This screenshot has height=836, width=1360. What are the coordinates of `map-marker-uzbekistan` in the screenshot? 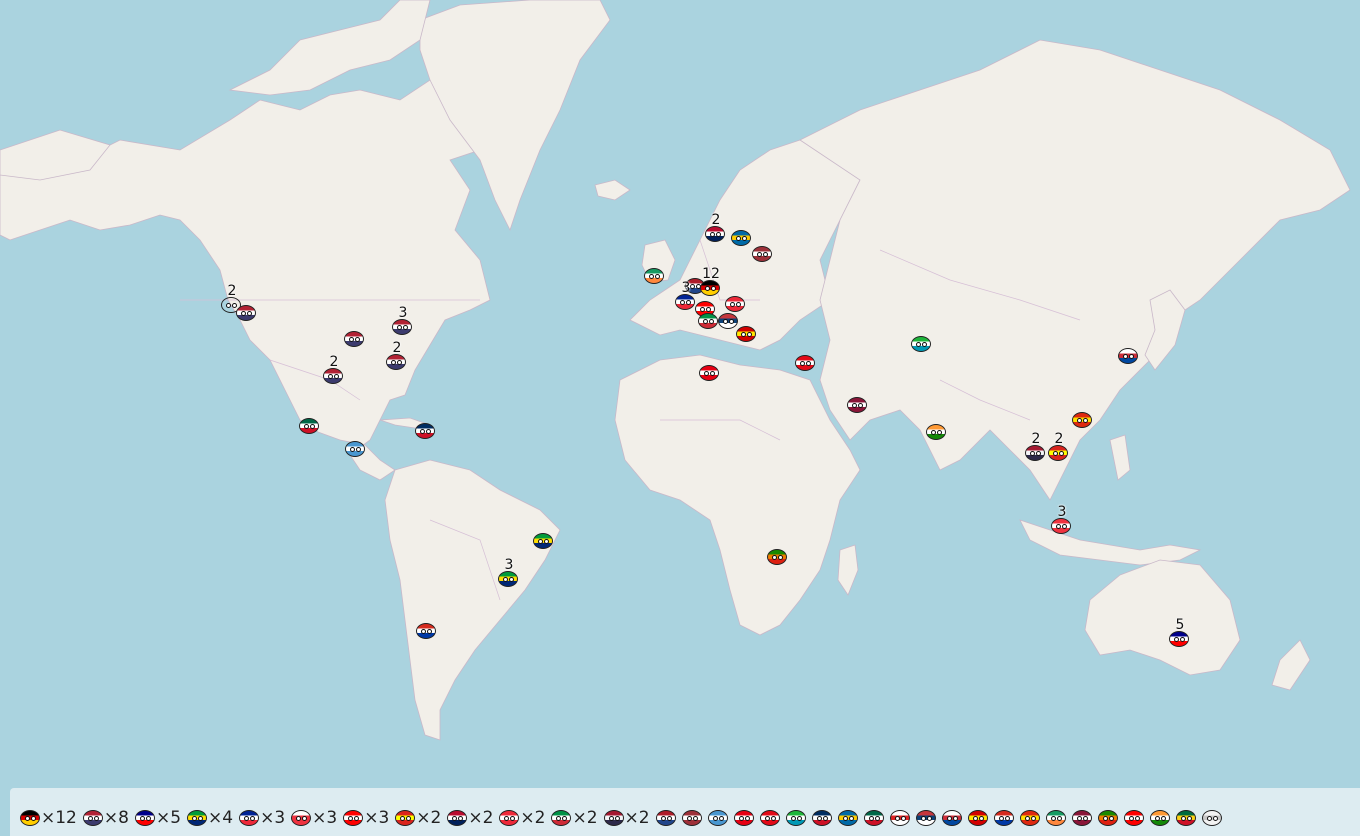 It's located at (922, 343).